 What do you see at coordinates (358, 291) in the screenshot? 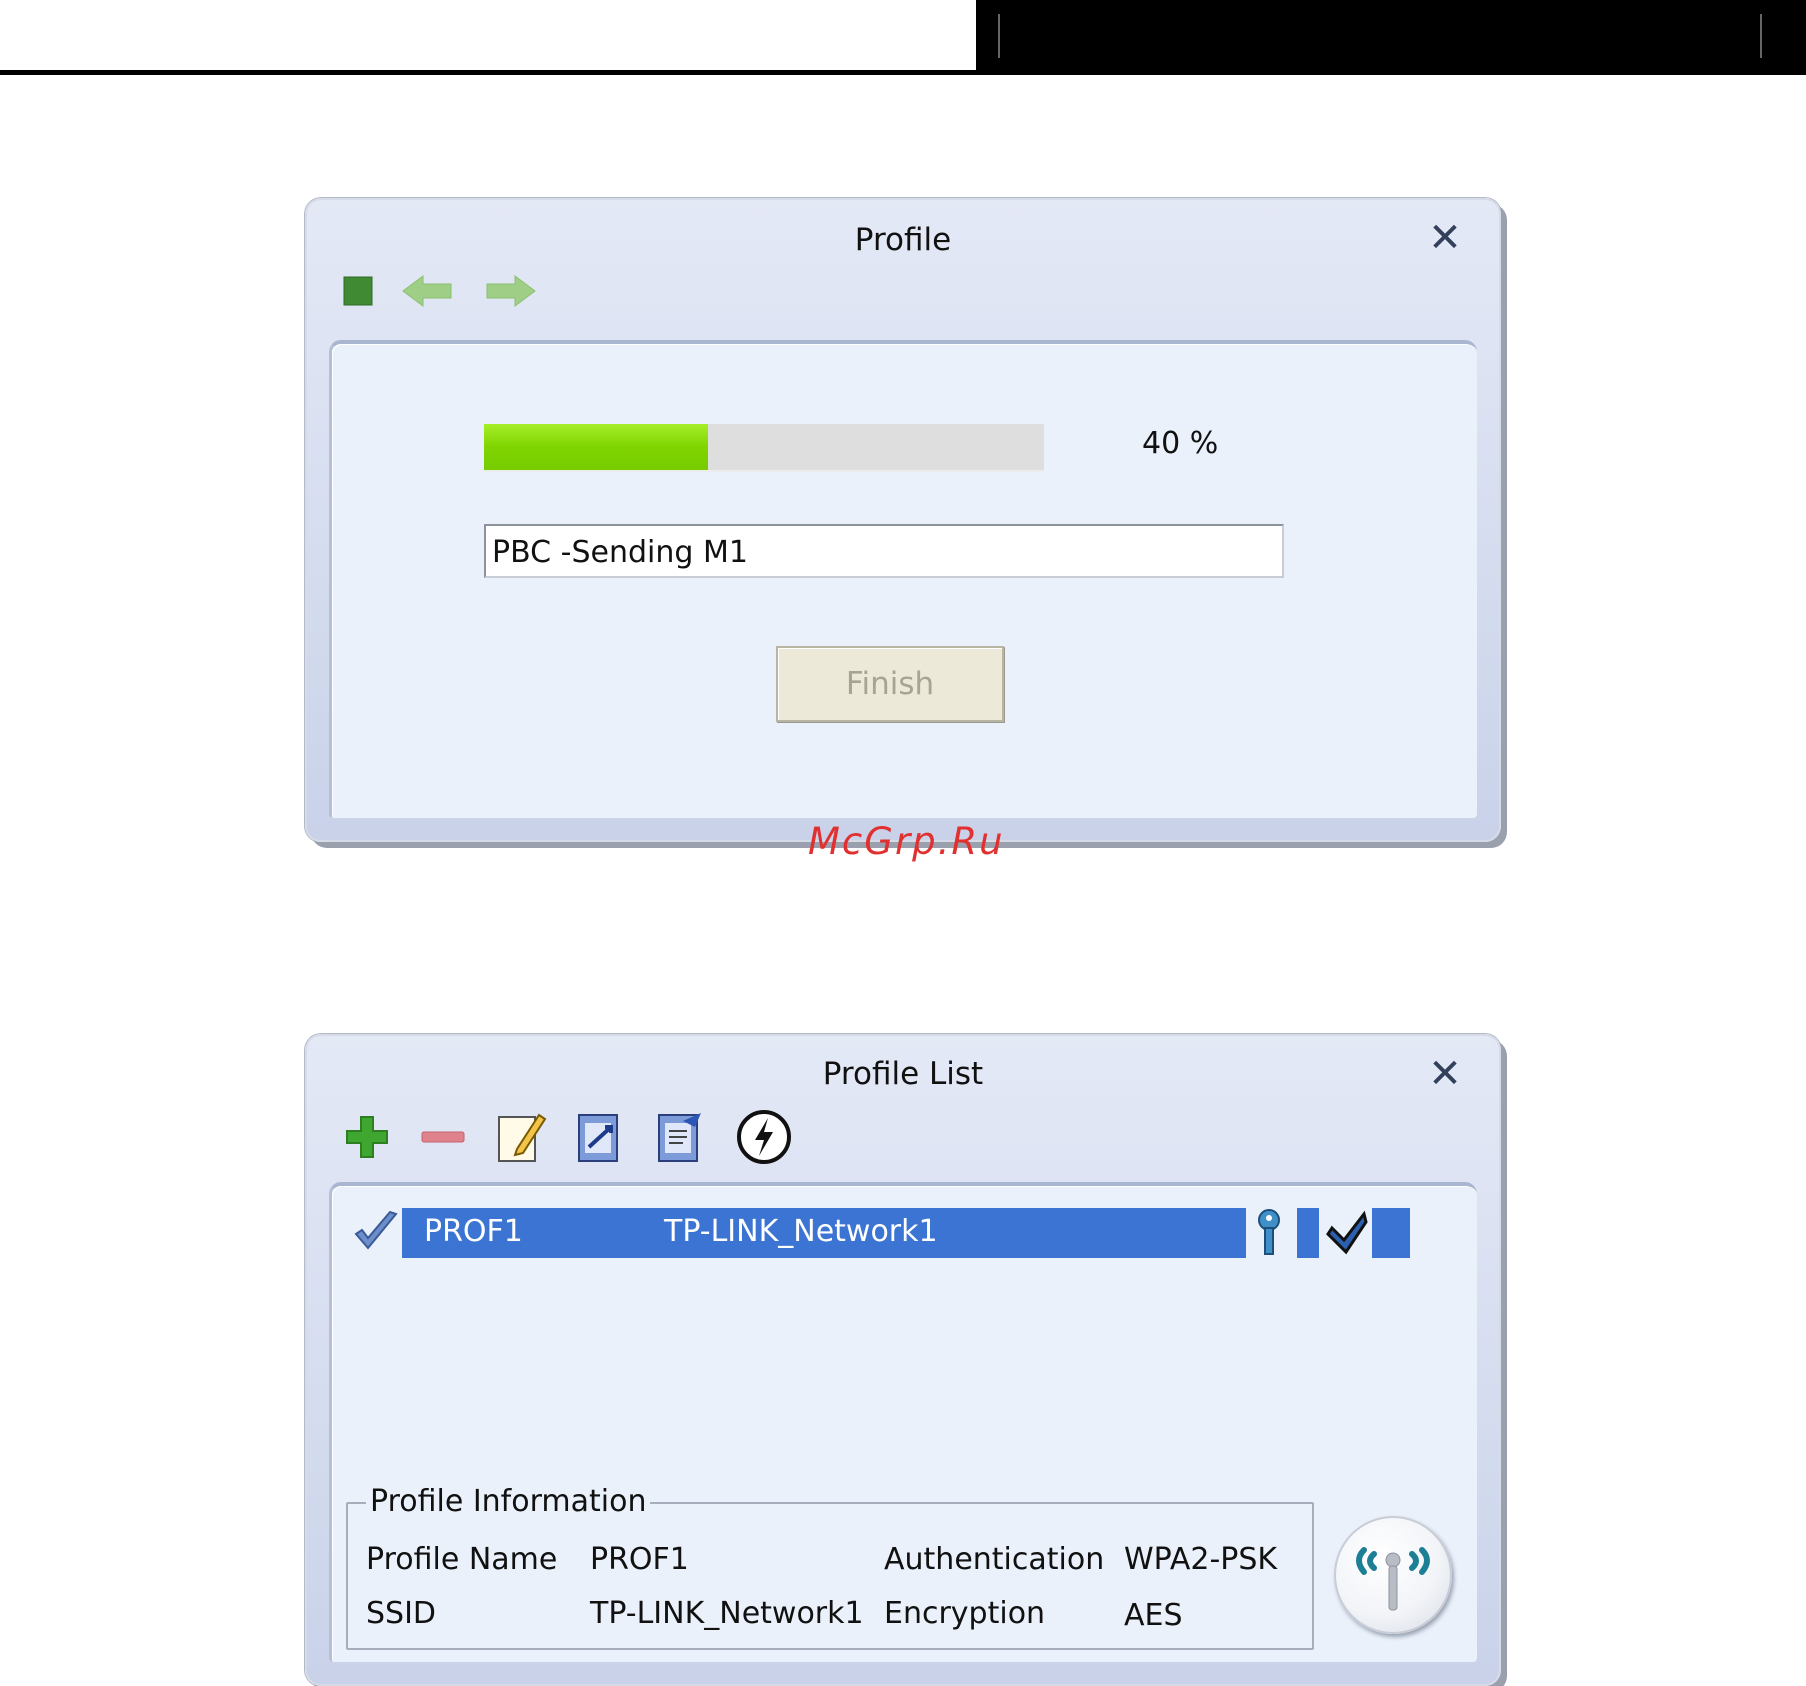
I see `stop-icon` at bounding box center [358, 291].